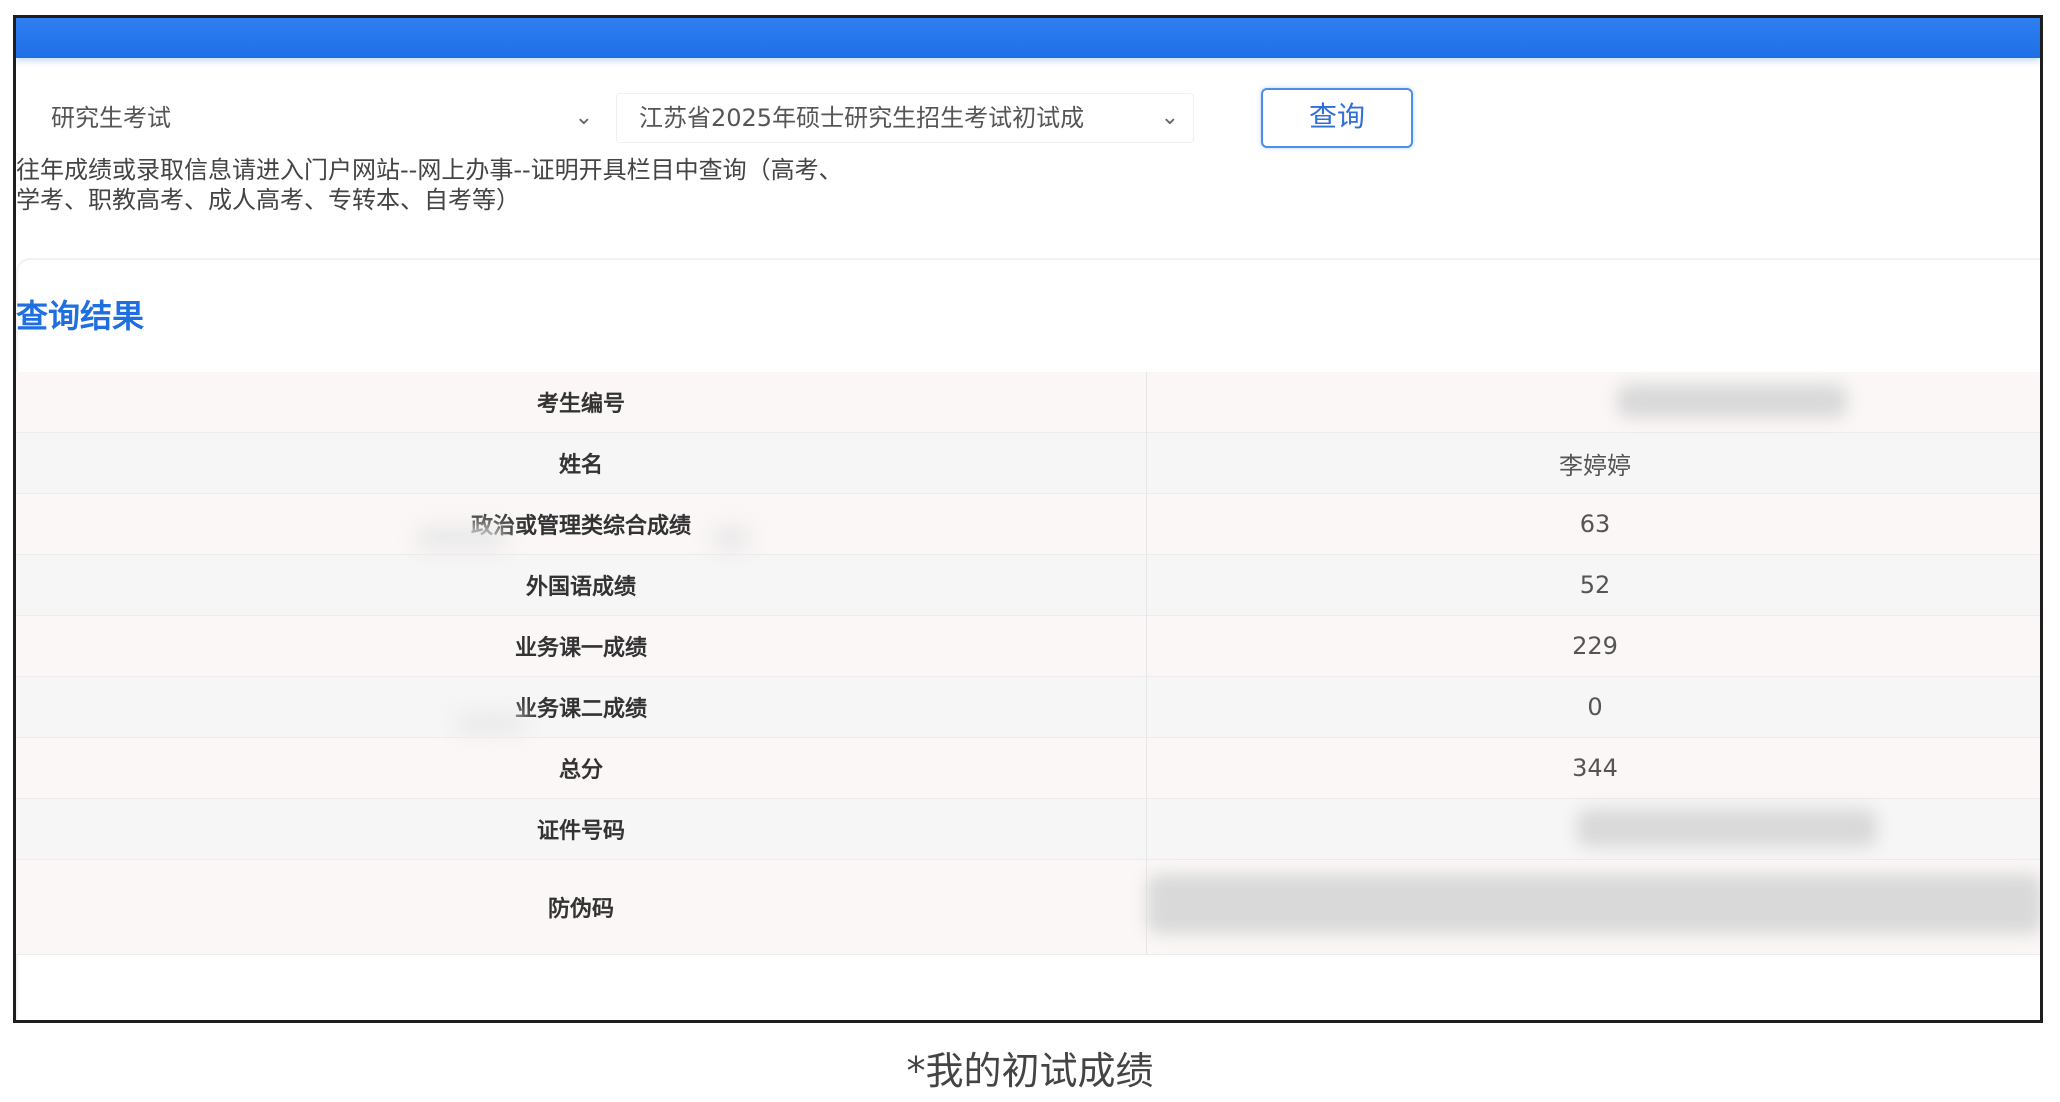  Describe the element at coordinates (580, 587) in the screenshot. I see `row-label: 外国语成绩` at that location.